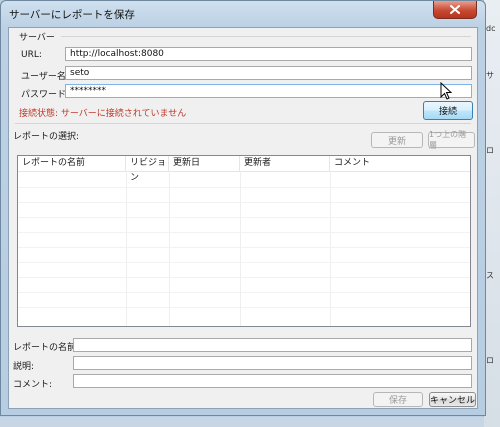 The width and height of the screenshot is (500, 427). I want to click on section-divider, so click(243, 123).